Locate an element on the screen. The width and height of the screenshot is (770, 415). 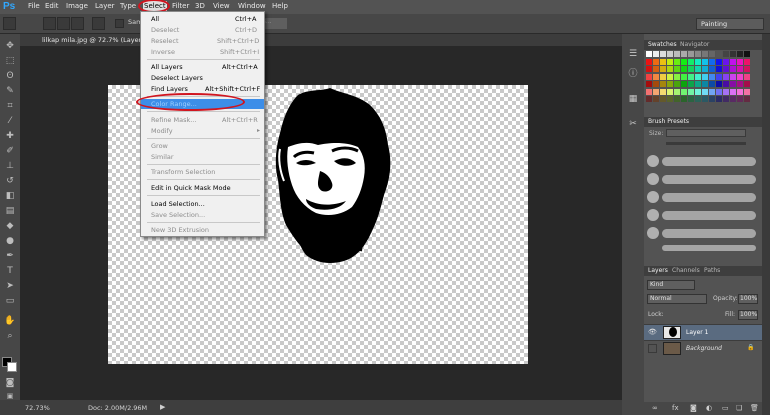
brush-size-slider is located at coordinates (706, 143).